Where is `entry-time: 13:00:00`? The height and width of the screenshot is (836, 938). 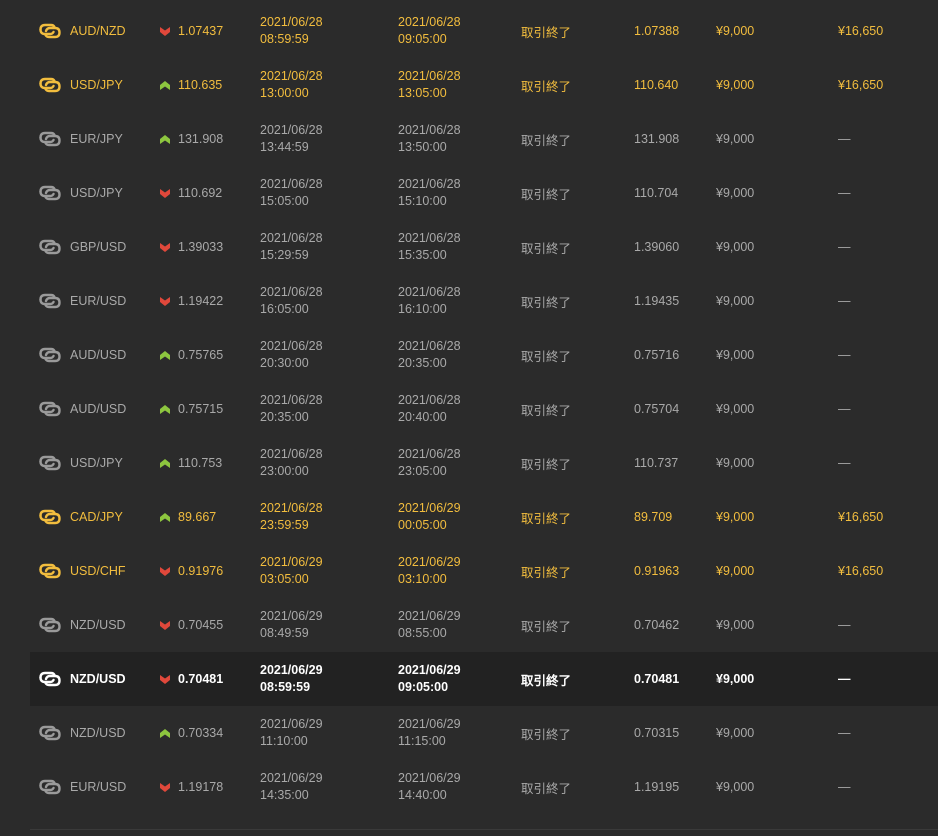
entry-time: 13:00:00 is located at coordinates (284, 93).